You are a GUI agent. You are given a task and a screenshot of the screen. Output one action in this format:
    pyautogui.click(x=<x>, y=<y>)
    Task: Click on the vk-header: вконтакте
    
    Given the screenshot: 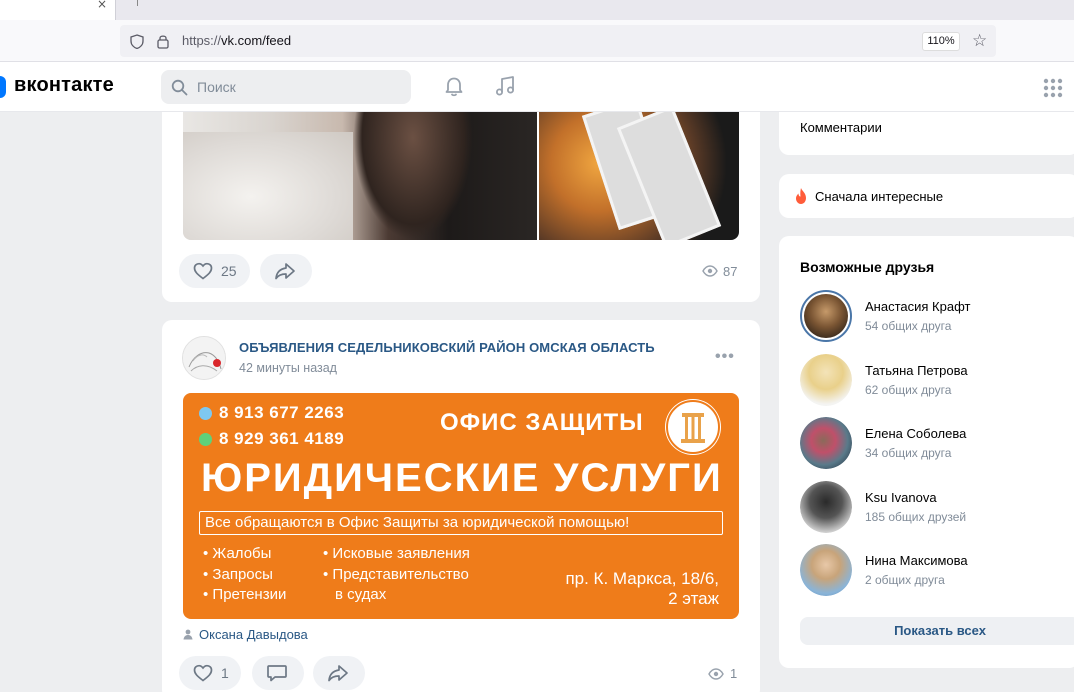 What is the action you would take?
    pyautogui.click(x=537, y=87)
    